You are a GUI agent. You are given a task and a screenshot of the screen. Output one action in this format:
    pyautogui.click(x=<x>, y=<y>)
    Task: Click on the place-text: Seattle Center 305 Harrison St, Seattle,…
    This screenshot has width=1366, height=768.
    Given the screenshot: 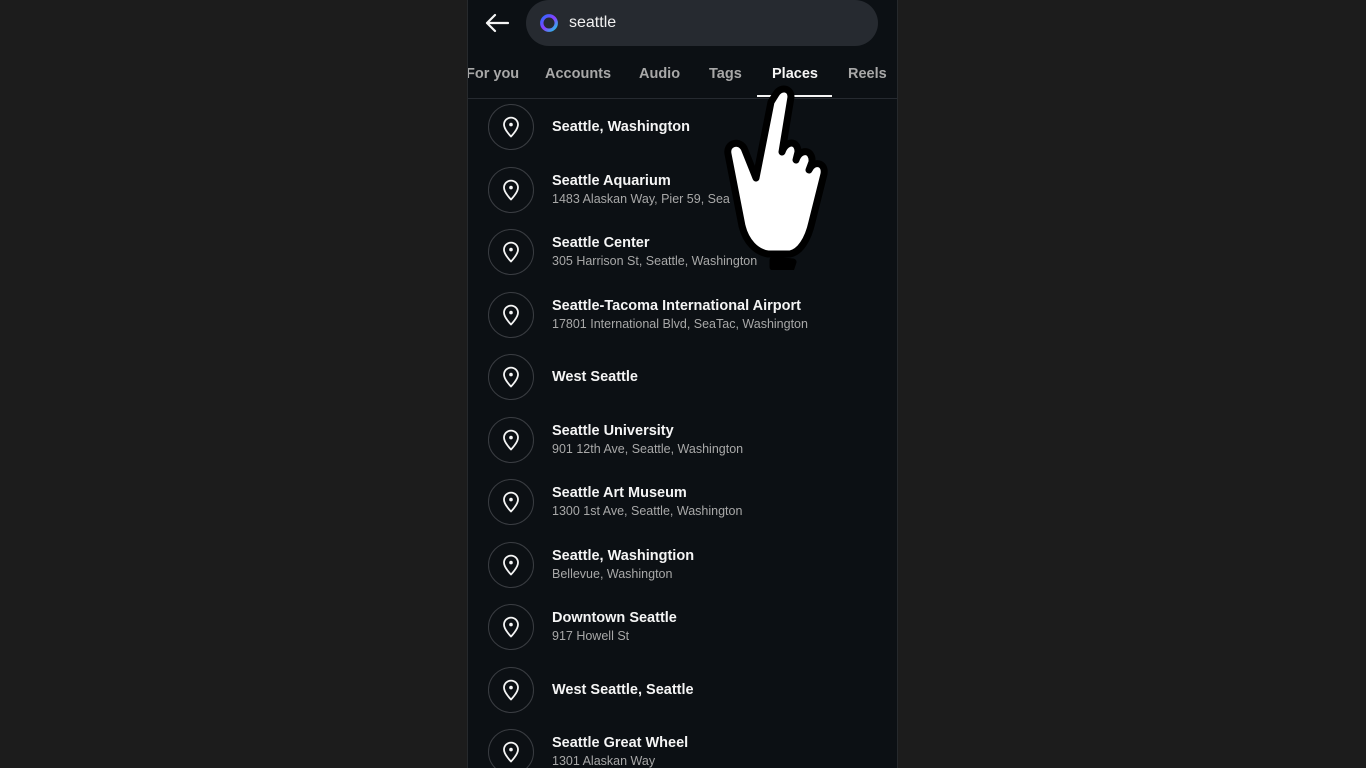 What is the action you would take?
    pyautogui.click(x=654, y=251)
    